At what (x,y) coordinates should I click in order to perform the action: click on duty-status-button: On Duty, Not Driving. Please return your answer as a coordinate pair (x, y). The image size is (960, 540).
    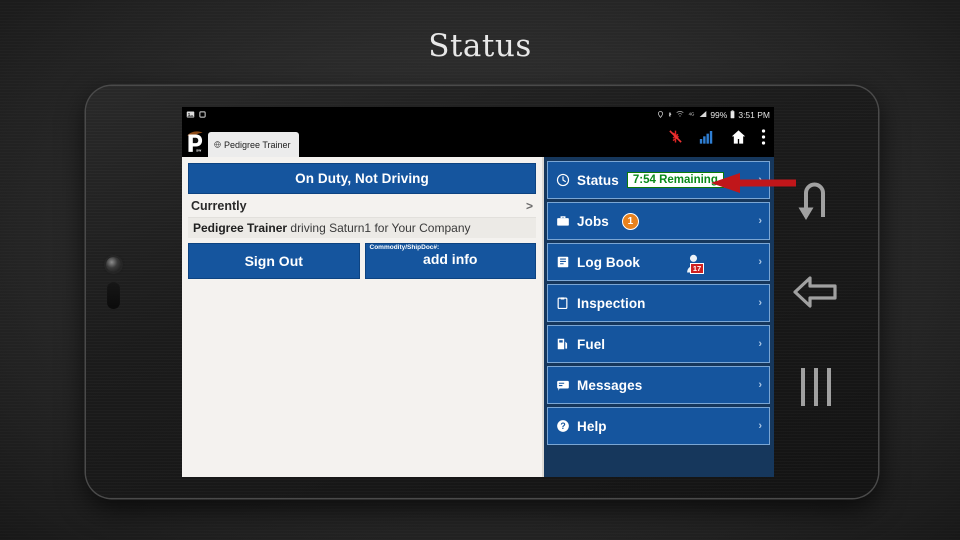
    Looking at the image, I should click on (362, 178).